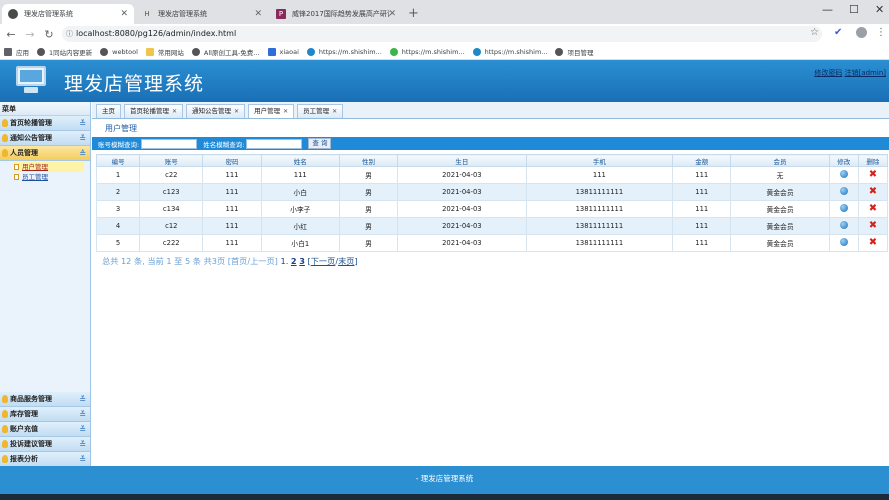 The height and width of the screenshot is (500, 889). I want to click on tab-label: 主页, so click(108, 111).